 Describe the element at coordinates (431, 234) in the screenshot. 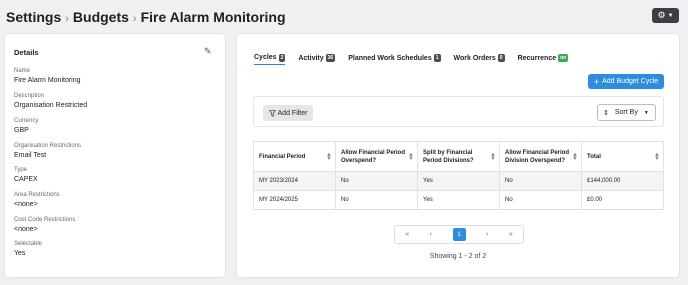

I see `prev-page-button: ‹` at that location.